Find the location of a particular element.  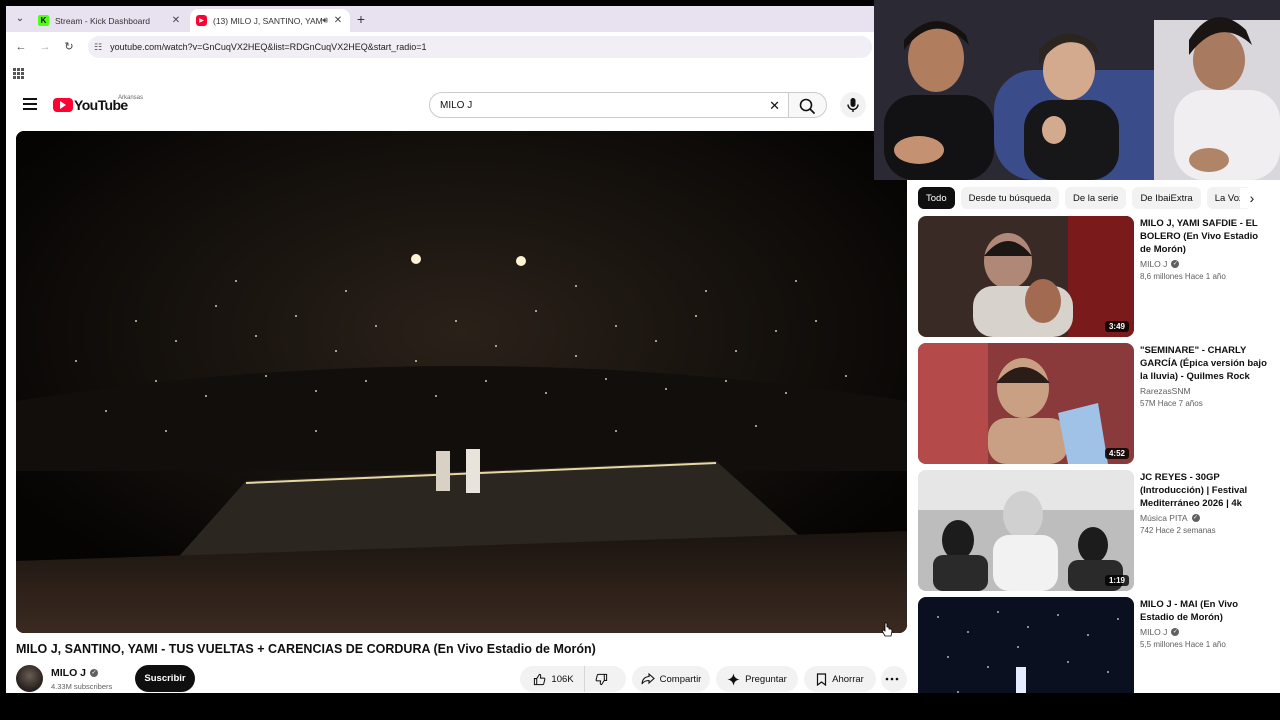

search-icon is located at coordinates (807, 106).